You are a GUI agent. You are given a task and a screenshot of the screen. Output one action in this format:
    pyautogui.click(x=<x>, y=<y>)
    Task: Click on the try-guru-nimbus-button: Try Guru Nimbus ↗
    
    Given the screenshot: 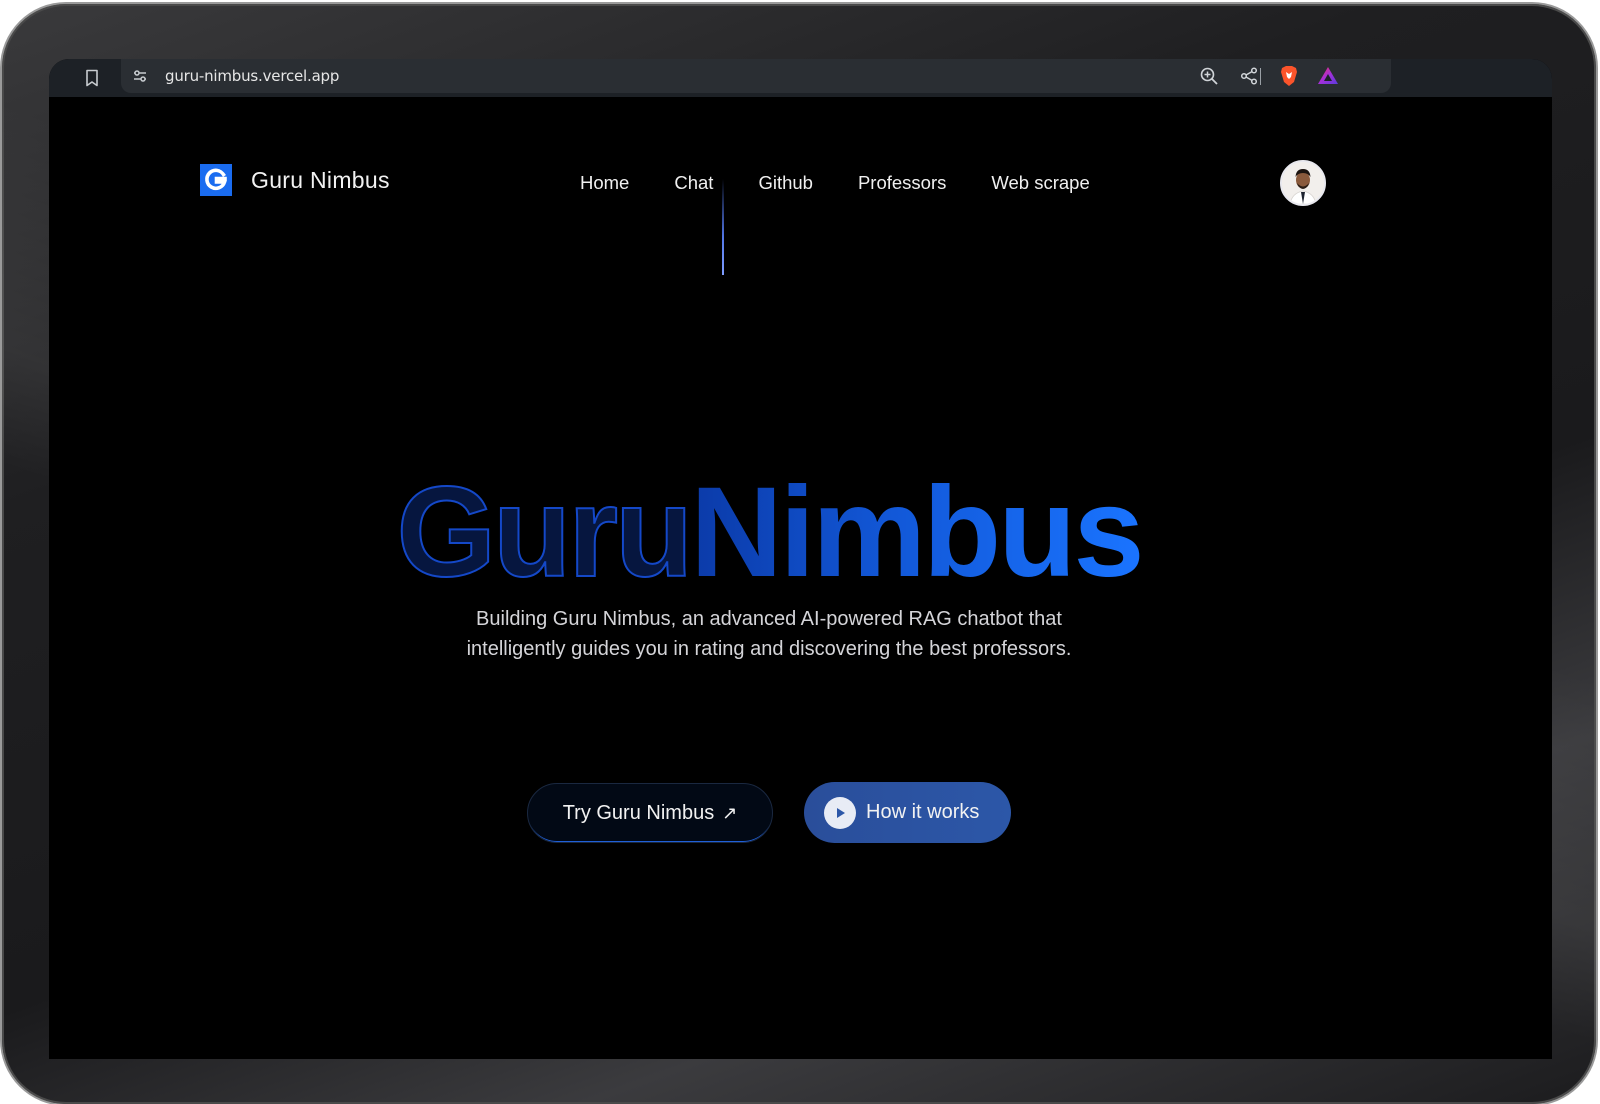 What is the action you would take?
    pyautogui.click(x=650, y=813)
    